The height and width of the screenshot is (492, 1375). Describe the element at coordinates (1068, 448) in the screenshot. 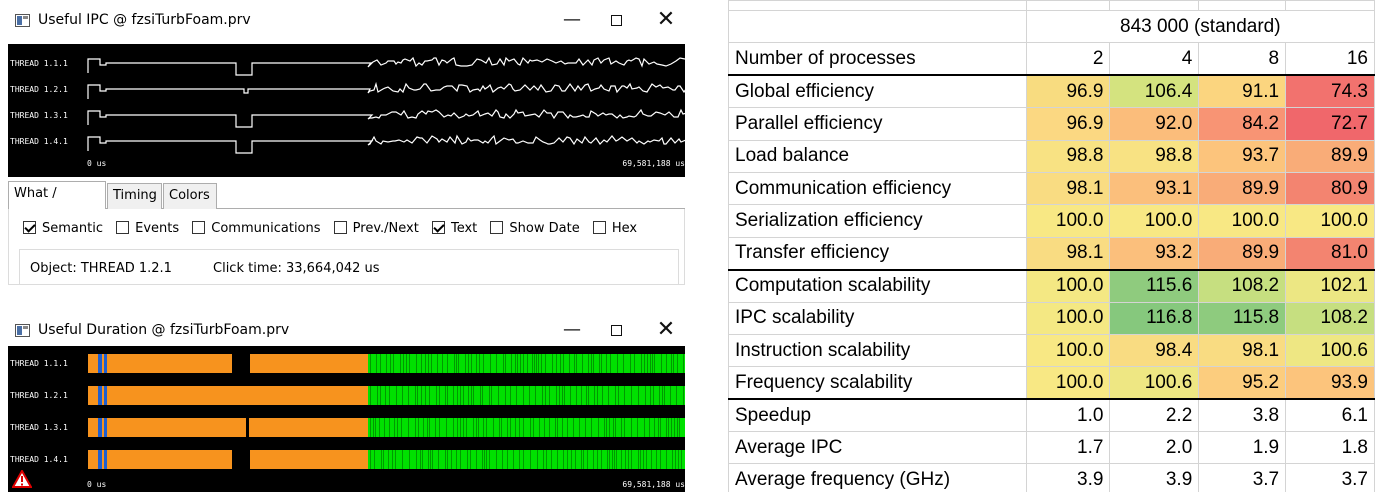

I see `metric-value: 1.7` at that location.